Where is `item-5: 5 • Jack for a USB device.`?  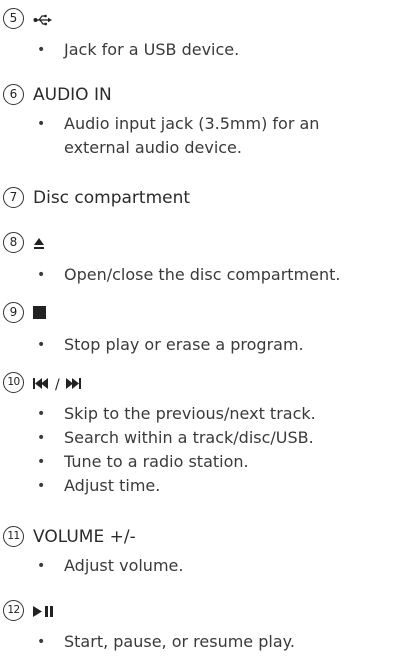 item-5: 5 • Jack for a USB device. is located at coordinates (209, 35).